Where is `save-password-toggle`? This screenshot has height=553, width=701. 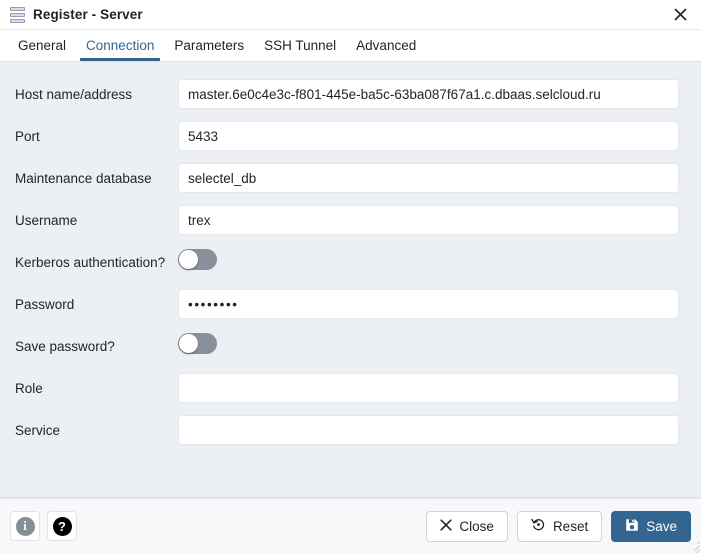
save-password-toggle is located at coordinates (197, 343).